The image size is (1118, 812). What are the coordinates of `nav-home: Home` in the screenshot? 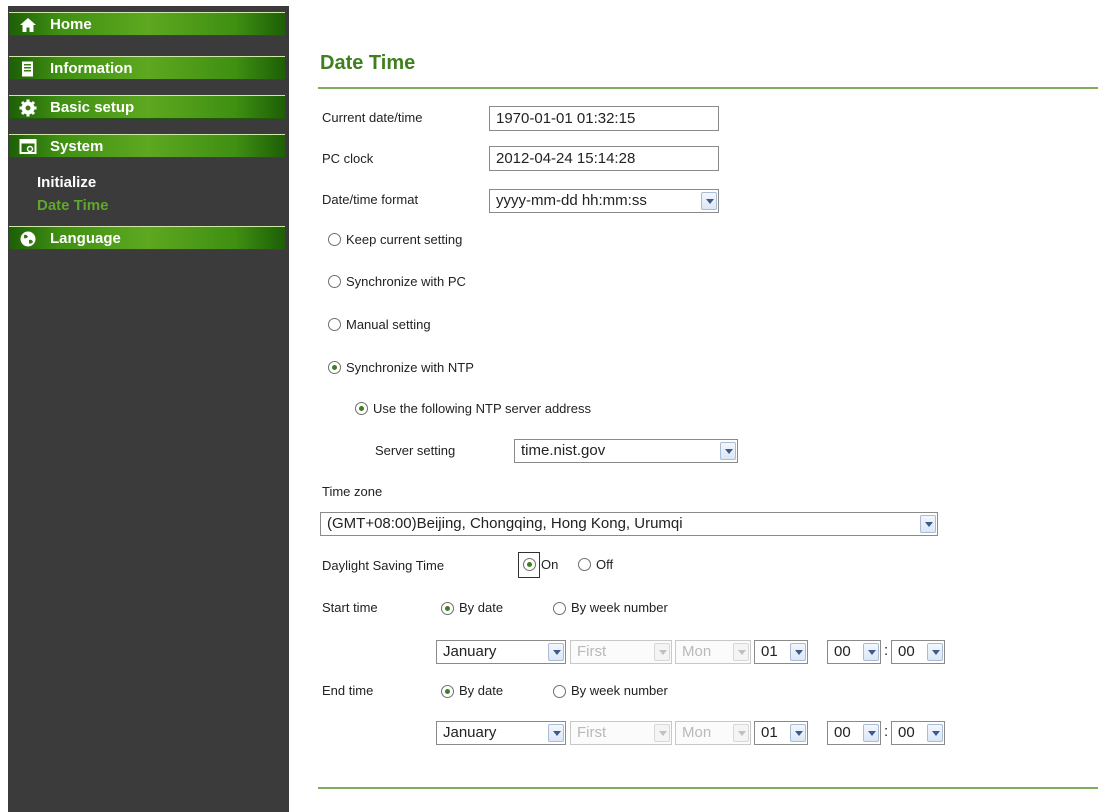 It's located at (147, 24).